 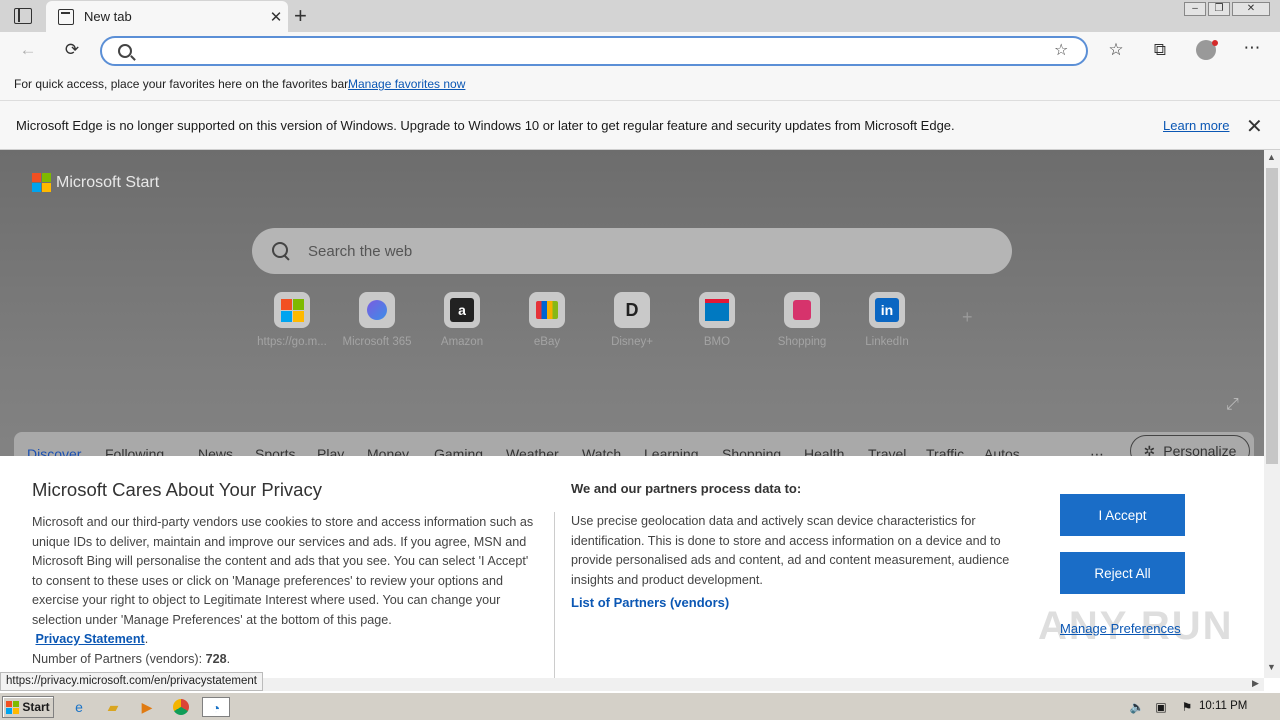 What do you see at coordinates (640, 706) in the screenshot?
I see `taskbar: Start e ▰ ▶ ◔ 🔈 ▣ ⚑ 10:11 PM` at bounding box center [640, 706].